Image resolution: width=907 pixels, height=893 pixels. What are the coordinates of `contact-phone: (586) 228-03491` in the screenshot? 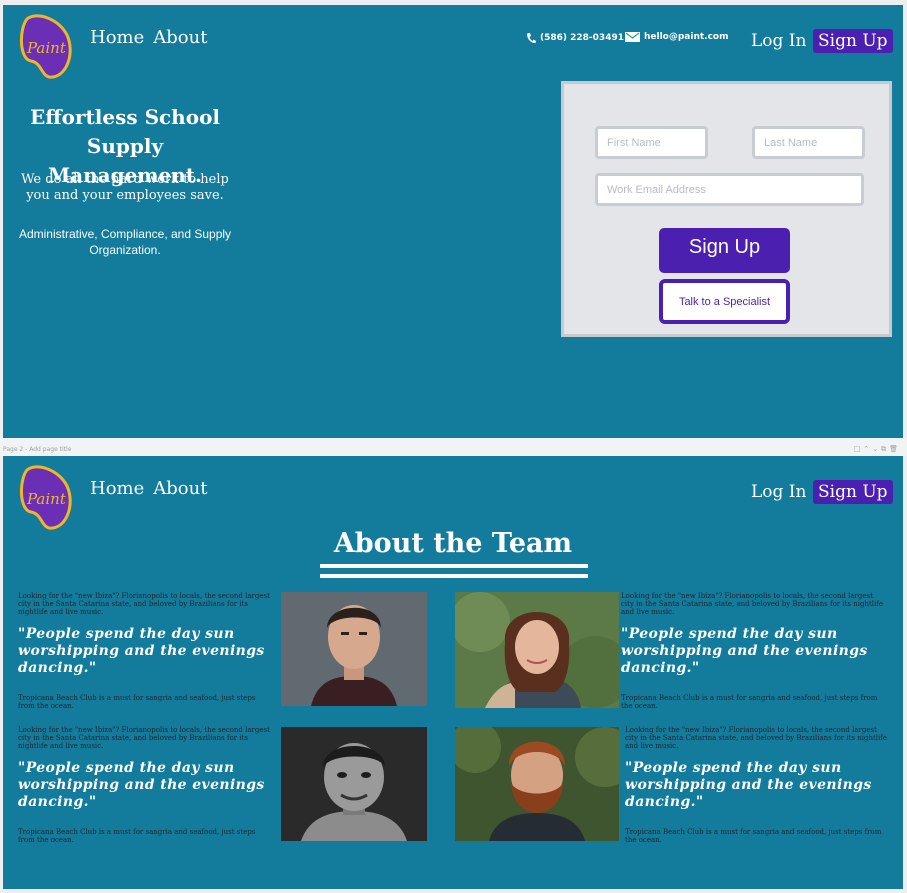 It's located at (575, 38).